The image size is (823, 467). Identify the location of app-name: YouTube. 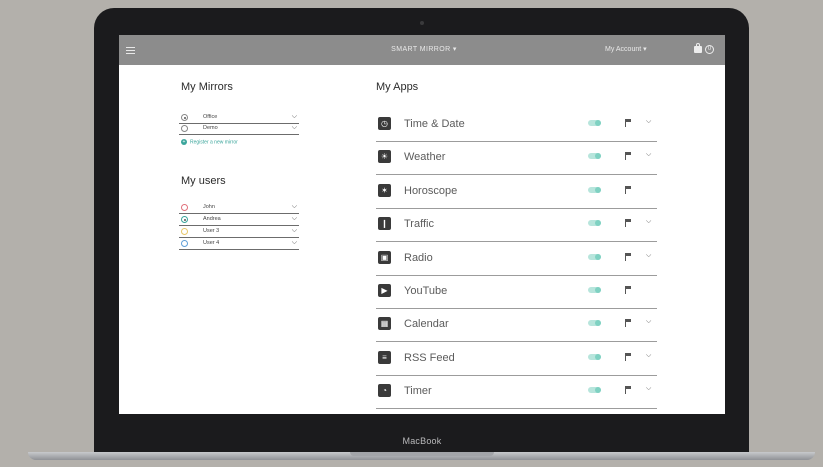
(426, 291).